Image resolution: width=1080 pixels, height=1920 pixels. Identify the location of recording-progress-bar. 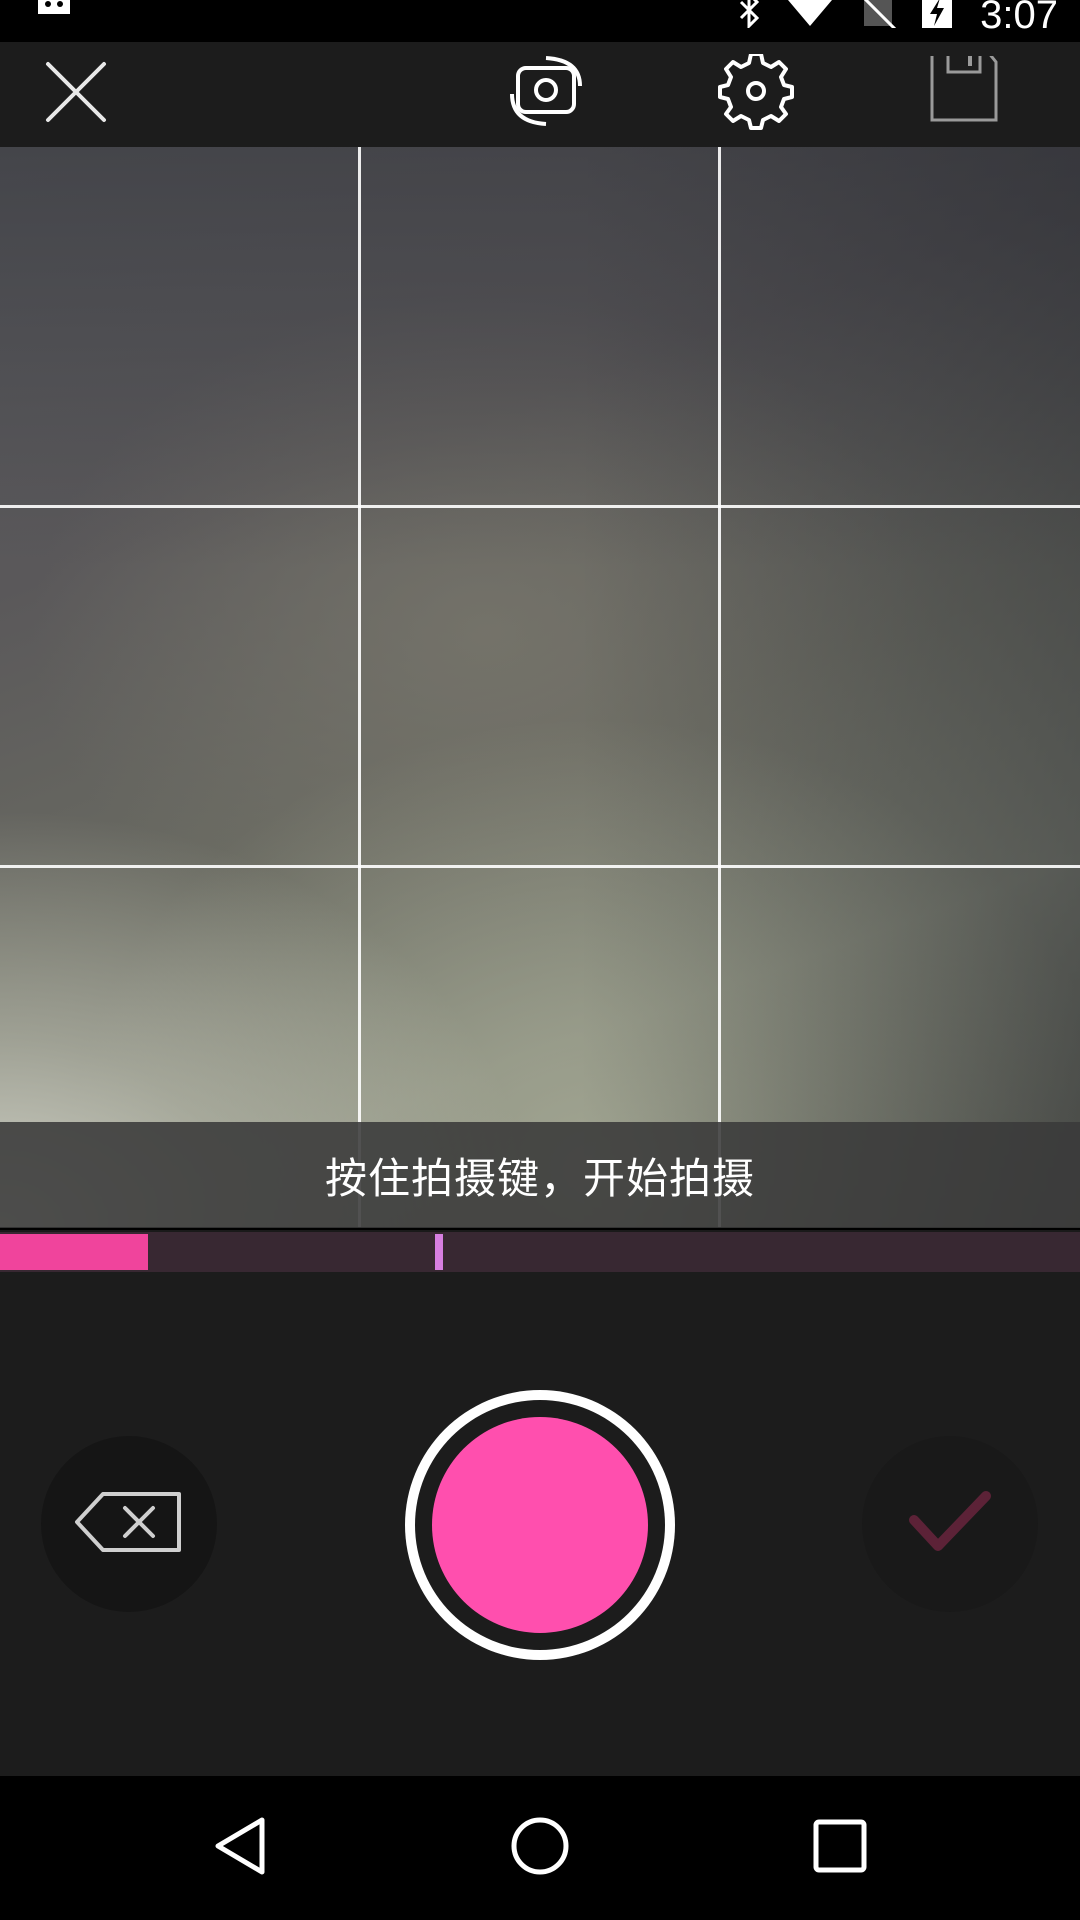
(540, 1252).